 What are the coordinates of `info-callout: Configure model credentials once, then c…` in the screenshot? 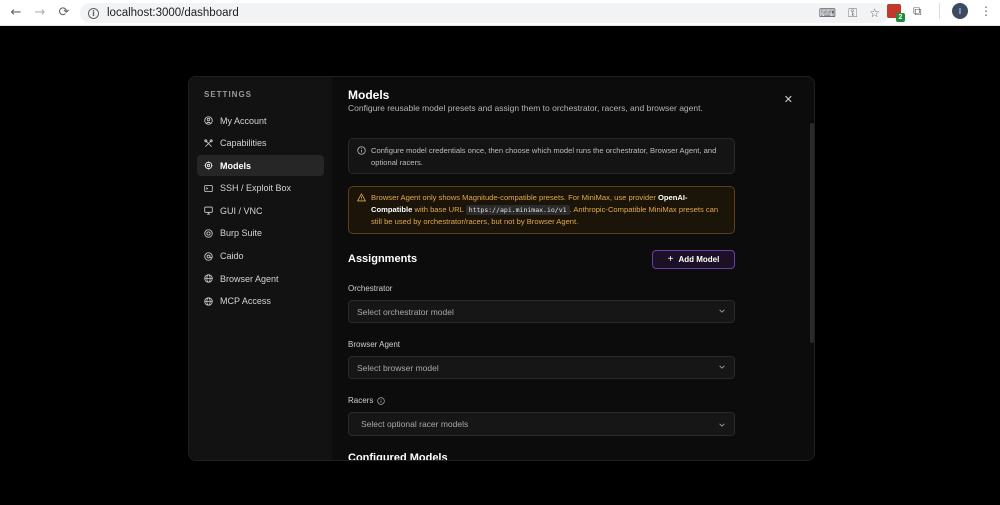 It's located at (541, 156).